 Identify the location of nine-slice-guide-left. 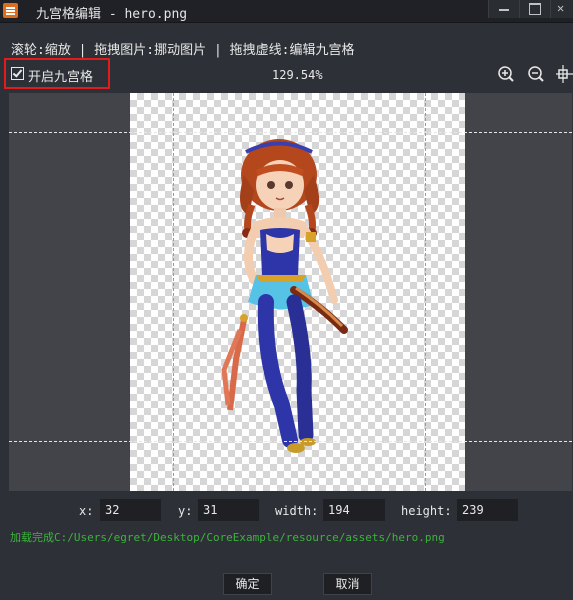
(173, 292).